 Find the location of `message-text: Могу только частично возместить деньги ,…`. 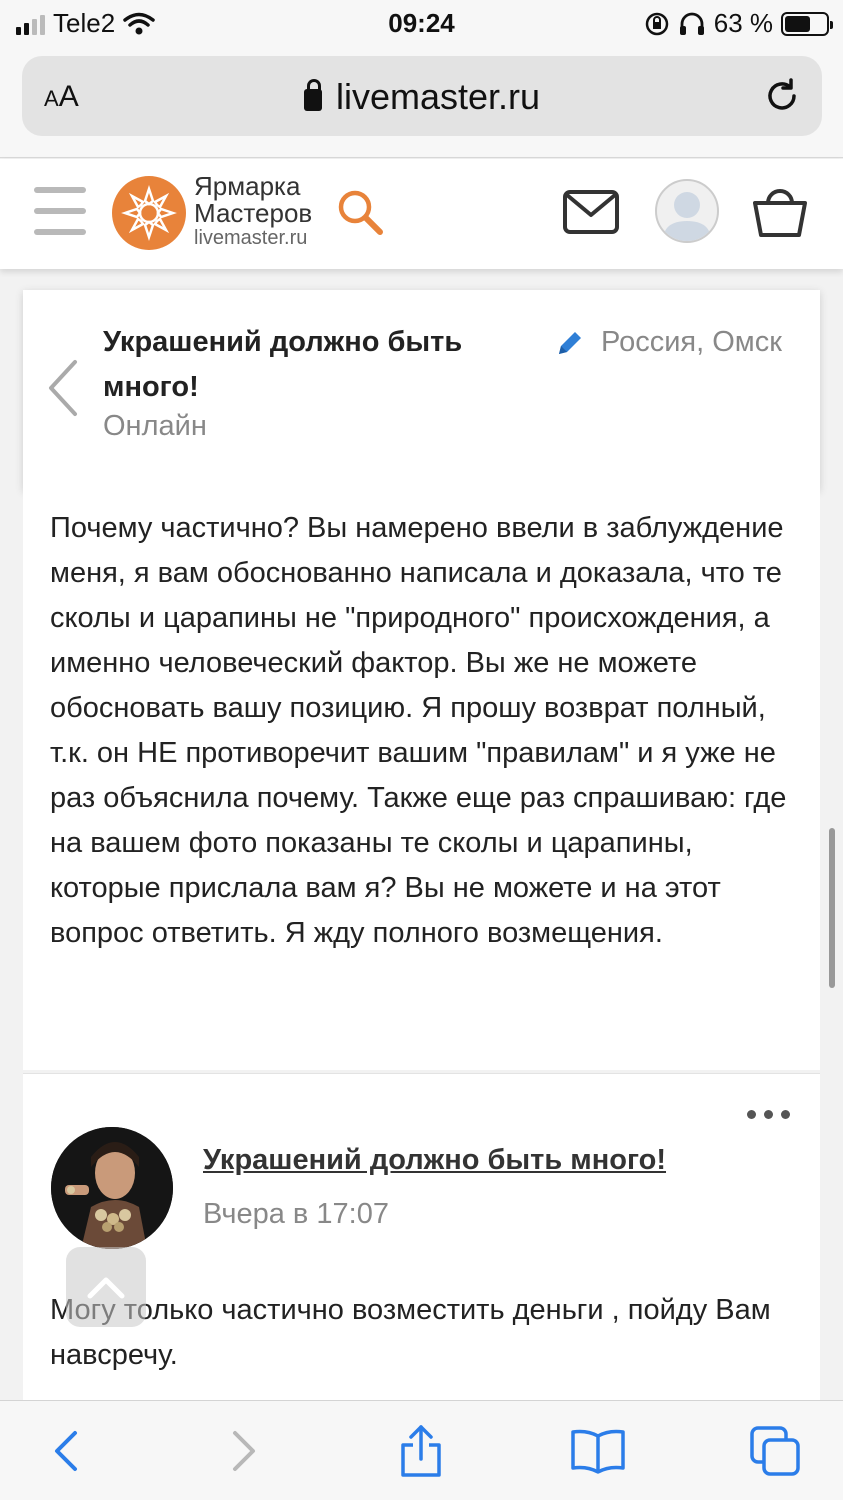

message-text: Могу только частично возместить деньги ,… is located at coordinates (410, 1332).